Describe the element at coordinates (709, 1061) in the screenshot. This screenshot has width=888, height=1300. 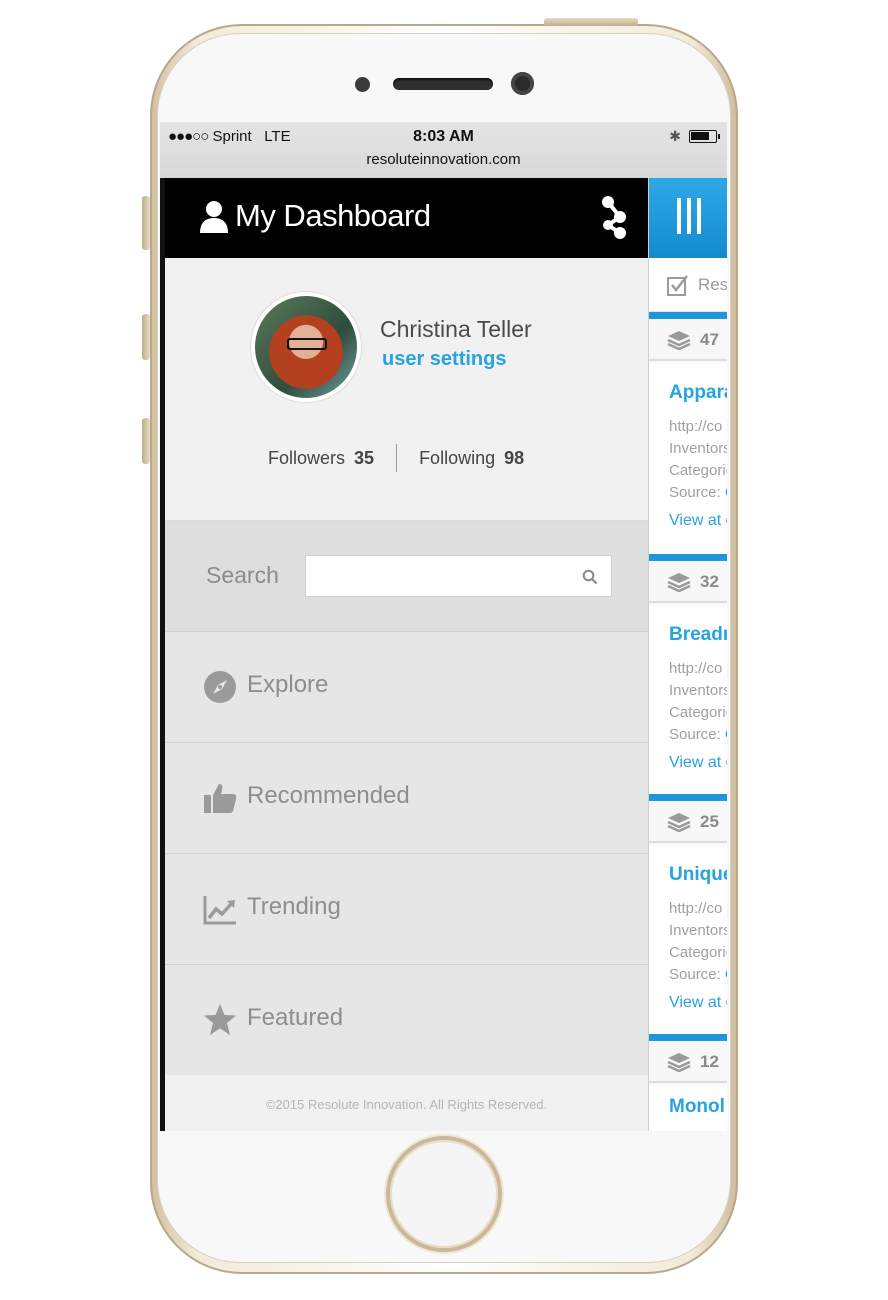
I see `card-count: 12` at that location.